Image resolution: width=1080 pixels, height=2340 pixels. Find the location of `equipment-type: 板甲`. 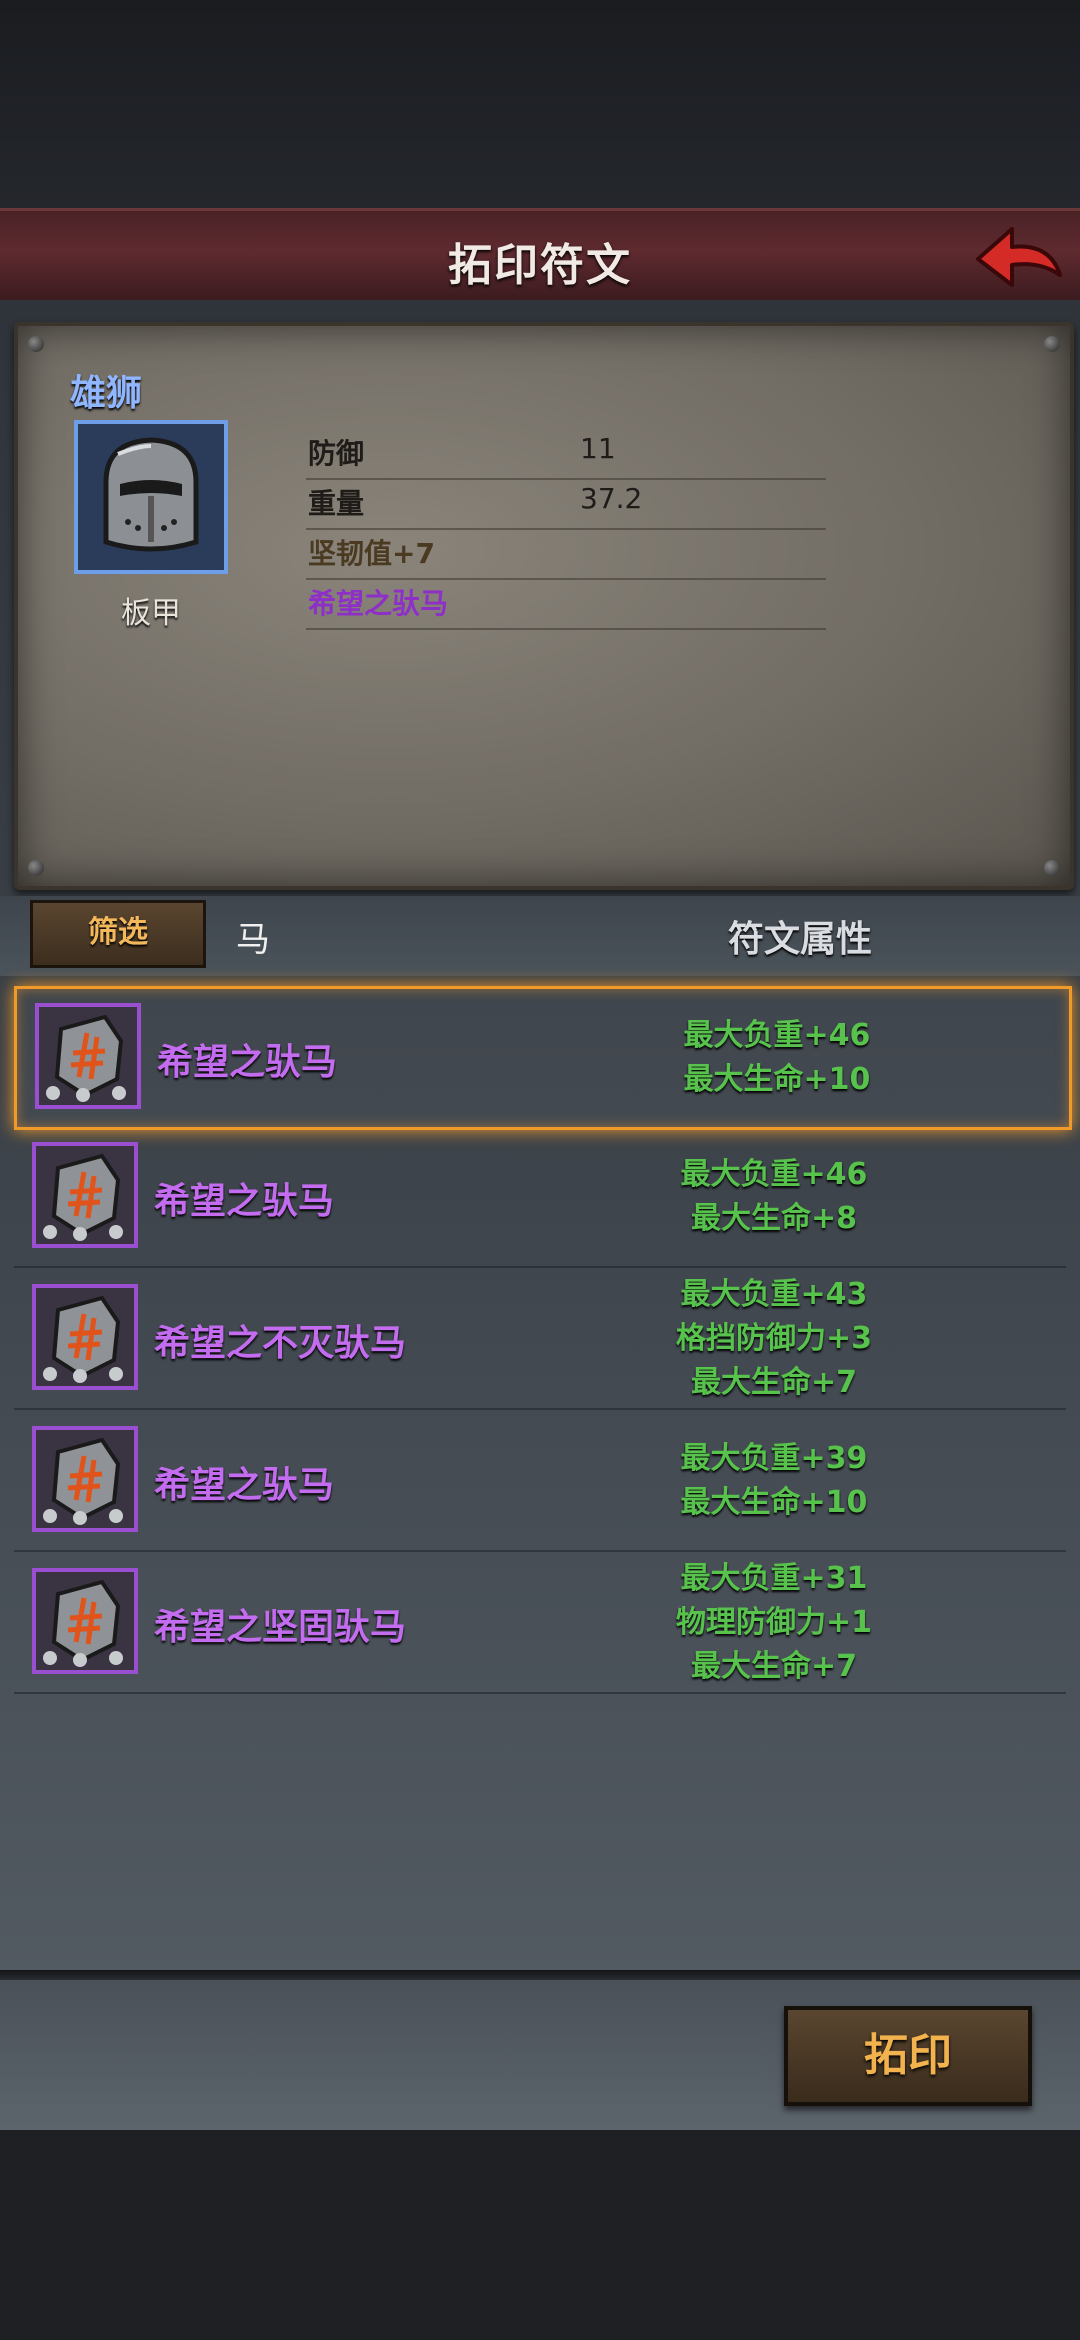

equipment-type: 板甲 is located at coordinates (151, 613).